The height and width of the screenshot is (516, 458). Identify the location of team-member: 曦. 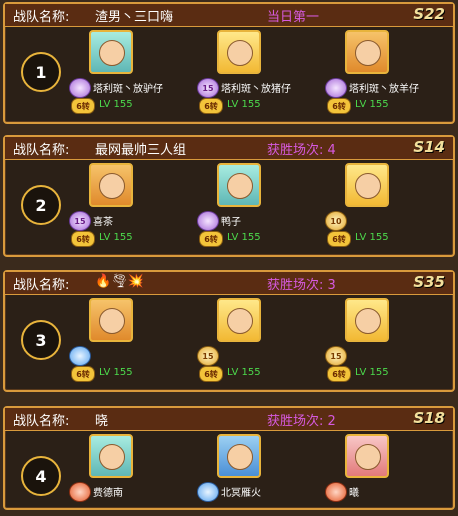
(389, 474).